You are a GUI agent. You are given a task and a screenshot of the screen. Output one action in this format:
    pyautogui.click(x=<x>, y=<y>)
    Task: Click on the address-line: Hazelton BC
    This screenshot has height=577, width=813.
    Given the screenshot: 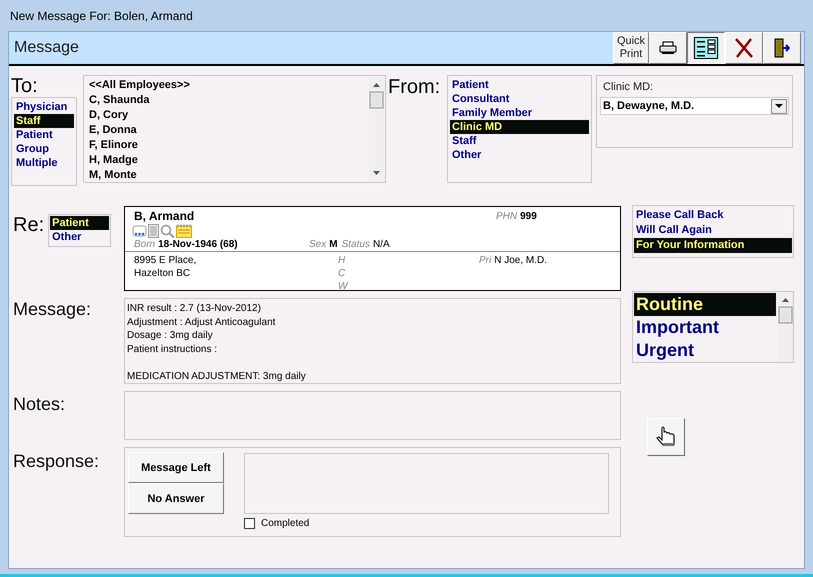 What is the action you would take?
    pyautogui.click(x=163, y=273)
    